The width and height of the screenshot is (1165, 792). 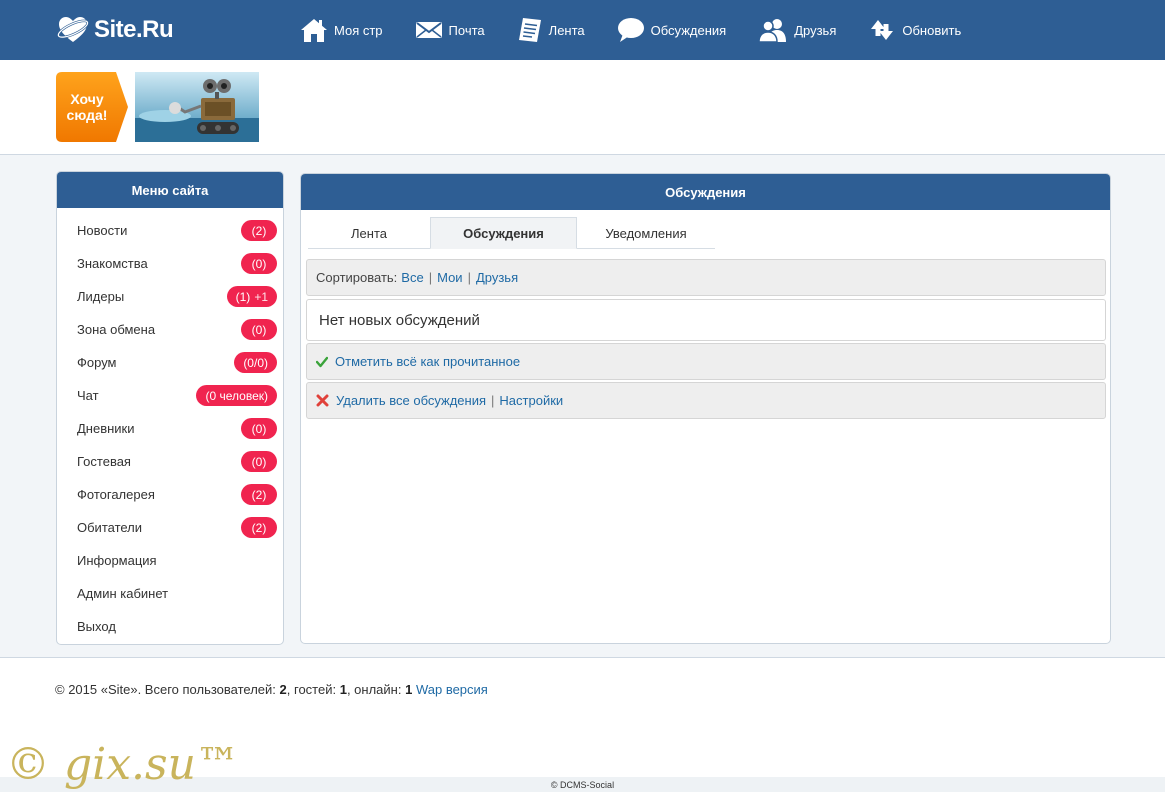 What do you see at coordinates (529, 30) in the screenshot?
I see `feed-icon` at bounding box center [529, 30].